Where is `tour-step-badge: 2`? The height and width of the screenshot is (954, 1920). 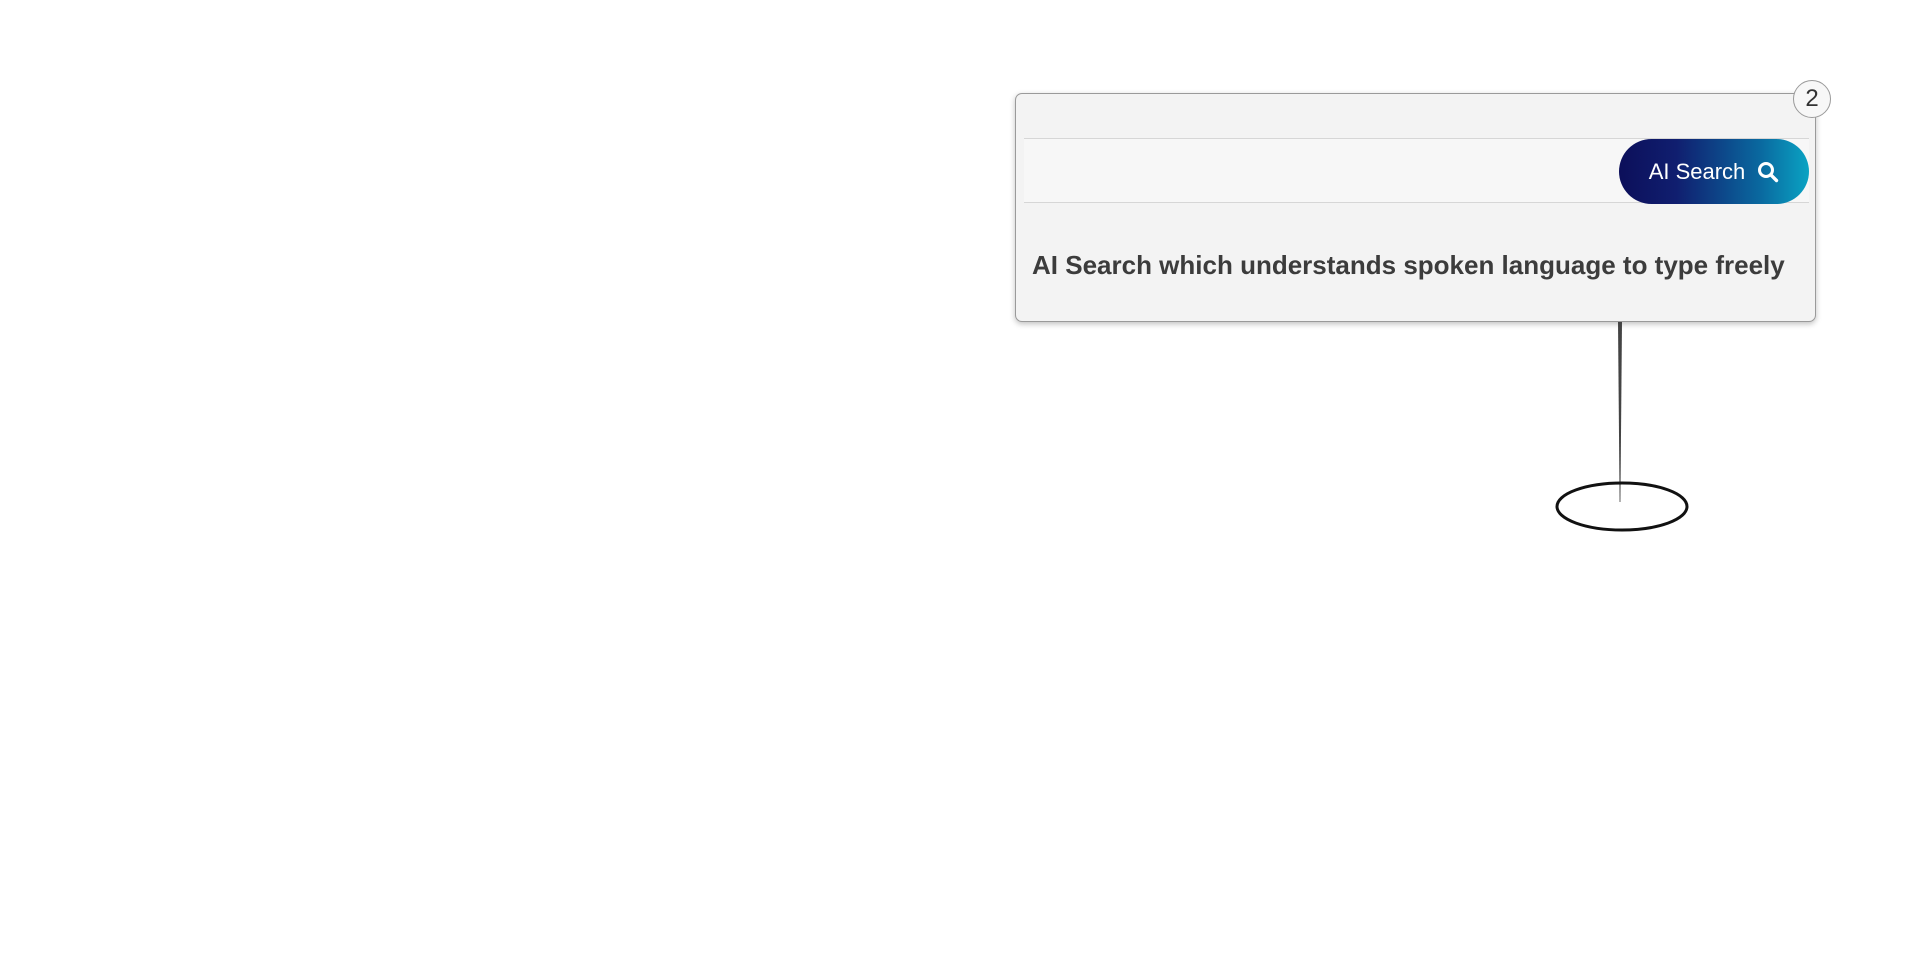 tour-step-badge: 2 is located at coordinates (1812, 99).